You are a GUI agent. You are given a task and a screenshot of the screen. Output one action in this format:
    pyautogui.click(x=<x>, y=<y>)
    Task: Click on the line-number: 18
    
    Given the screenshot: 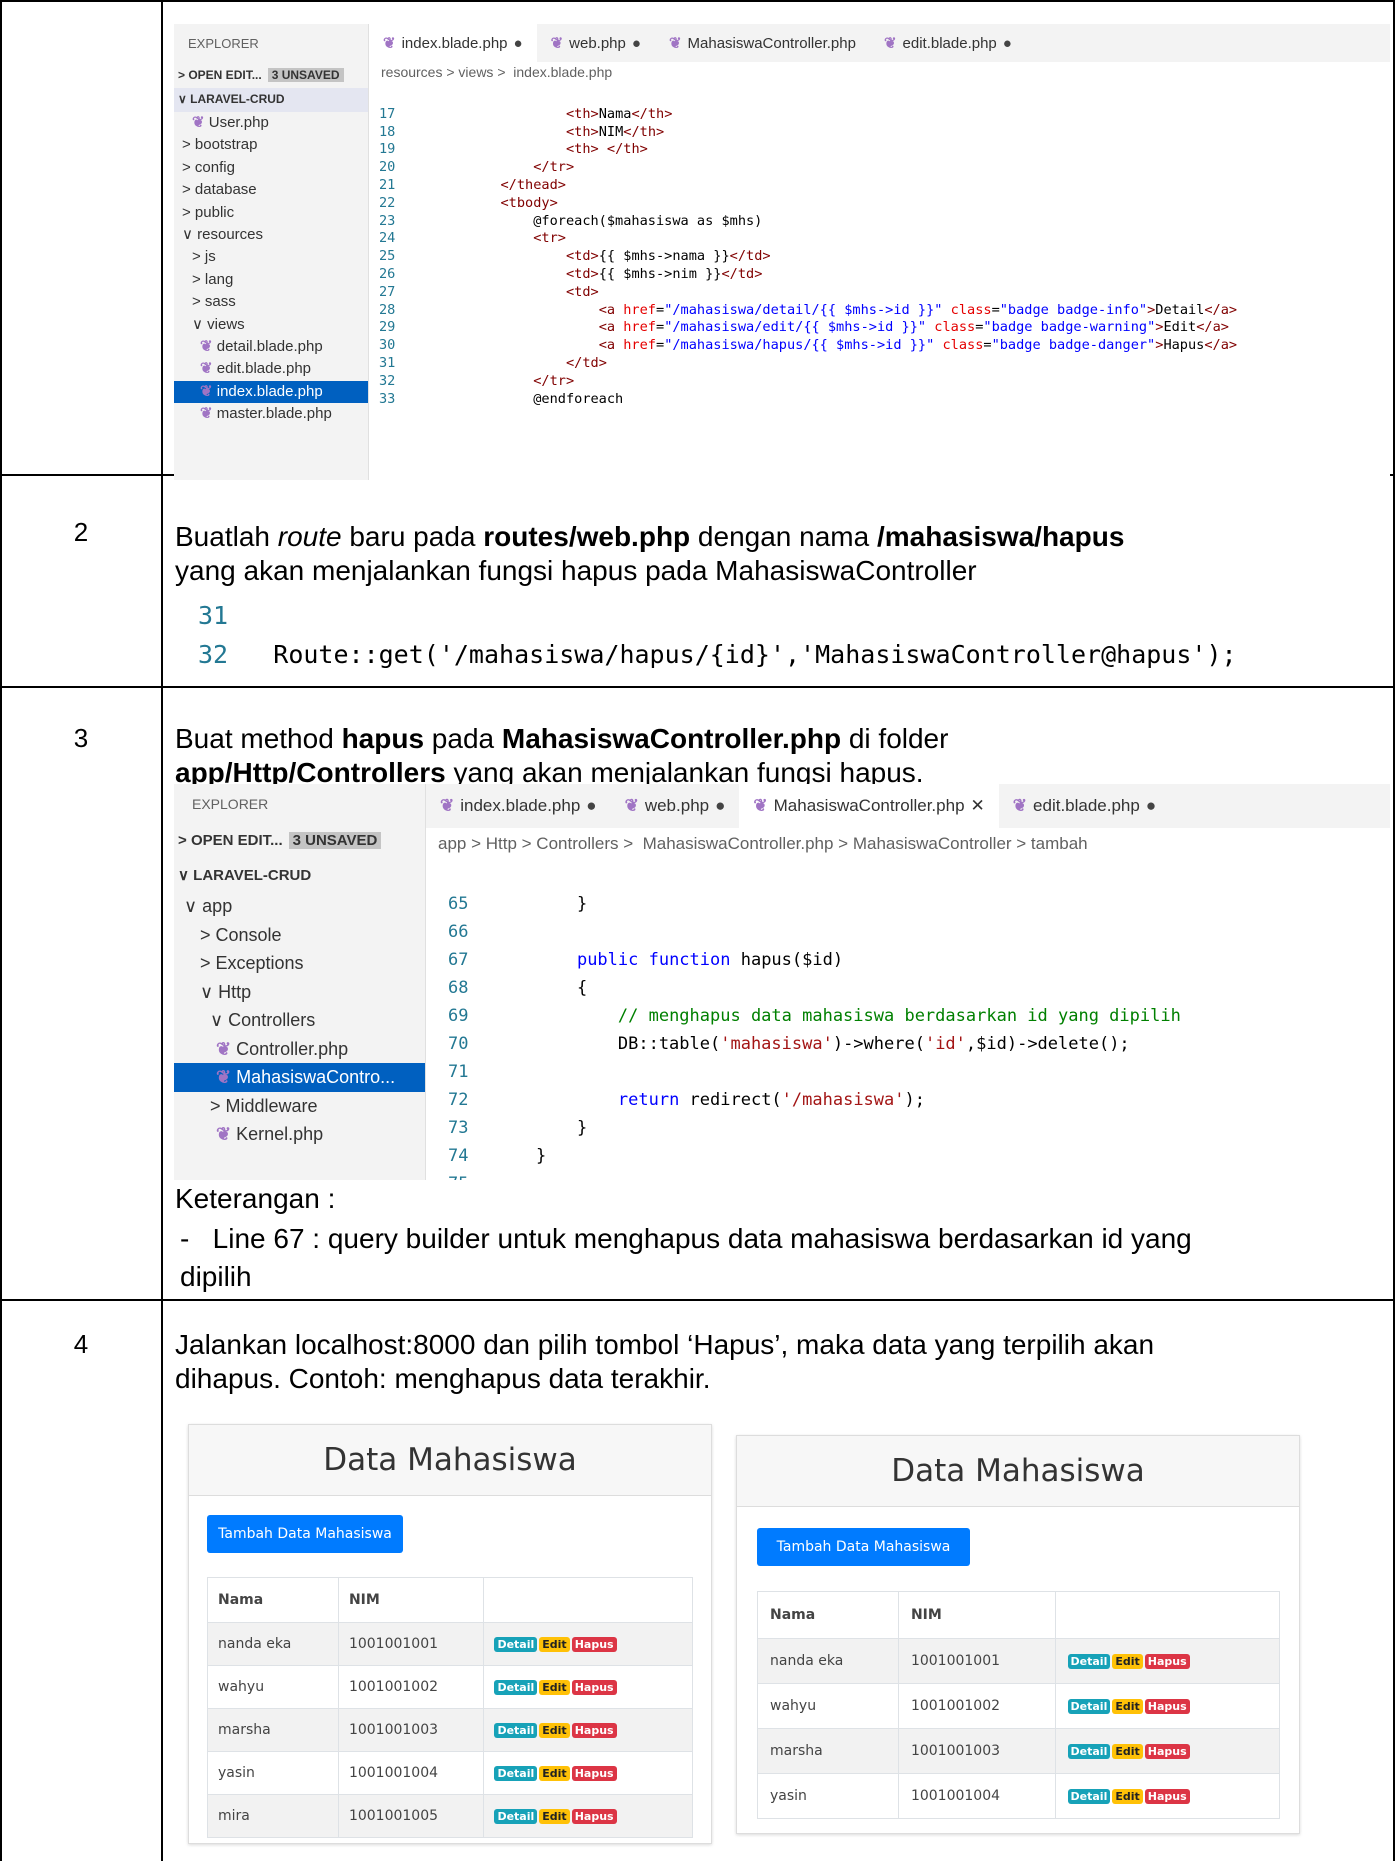 What is the action you would take?
    pyautogui.click(x=387, y=131)
    